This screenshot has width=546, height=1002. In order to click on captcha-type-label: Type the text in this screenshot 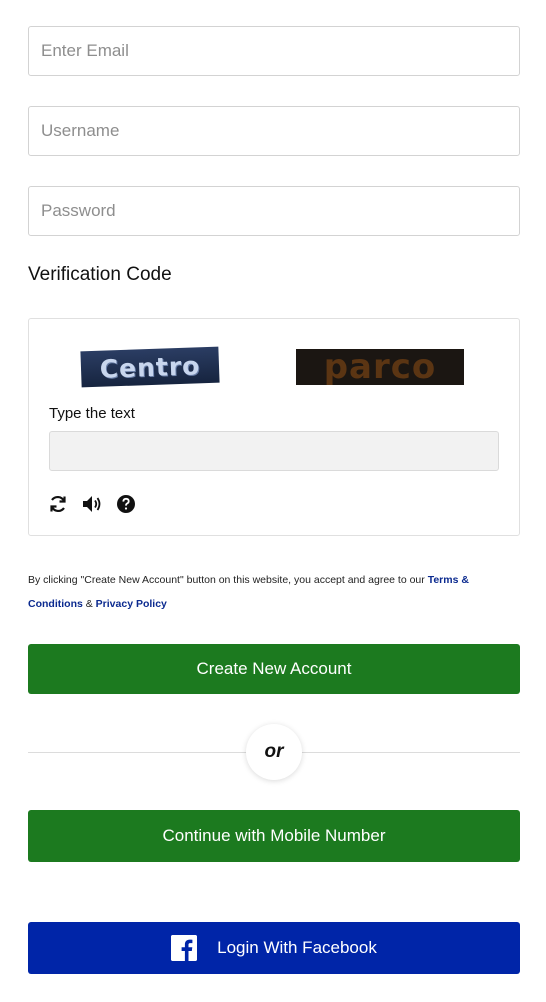, I will do `click(92, 413)`.